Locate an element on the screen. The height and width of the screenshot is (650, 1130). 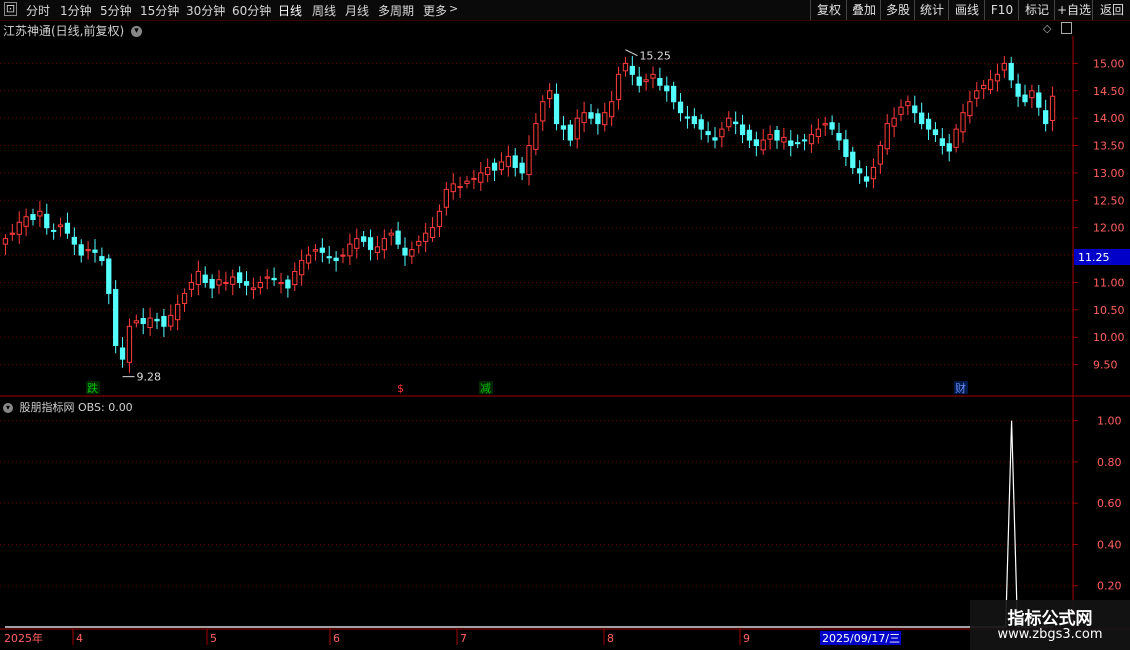
marker-box-jian is located at coordinates (486, 387).